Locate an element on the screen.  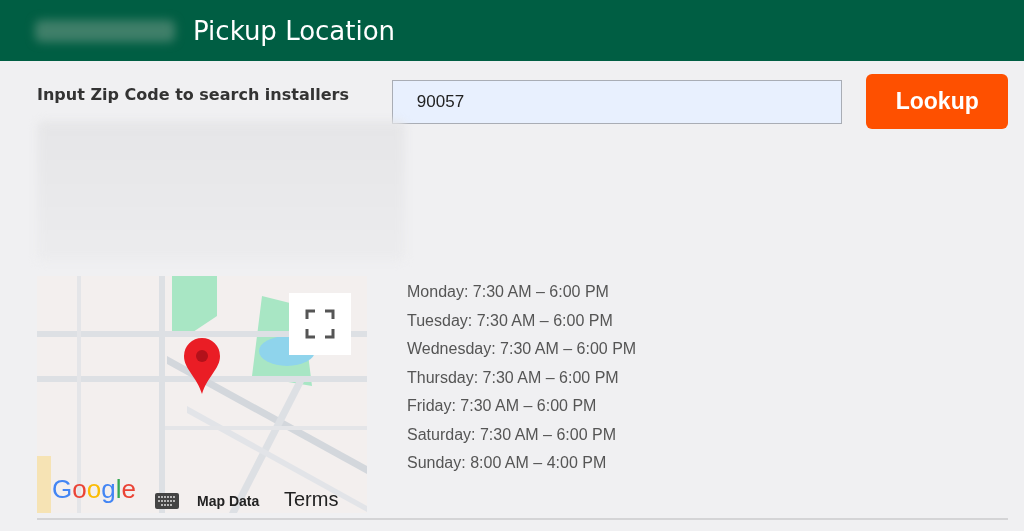
opening-hours: Tuesday: 7:30 AM – 6:00 PM is located at coordinates (510, 320).